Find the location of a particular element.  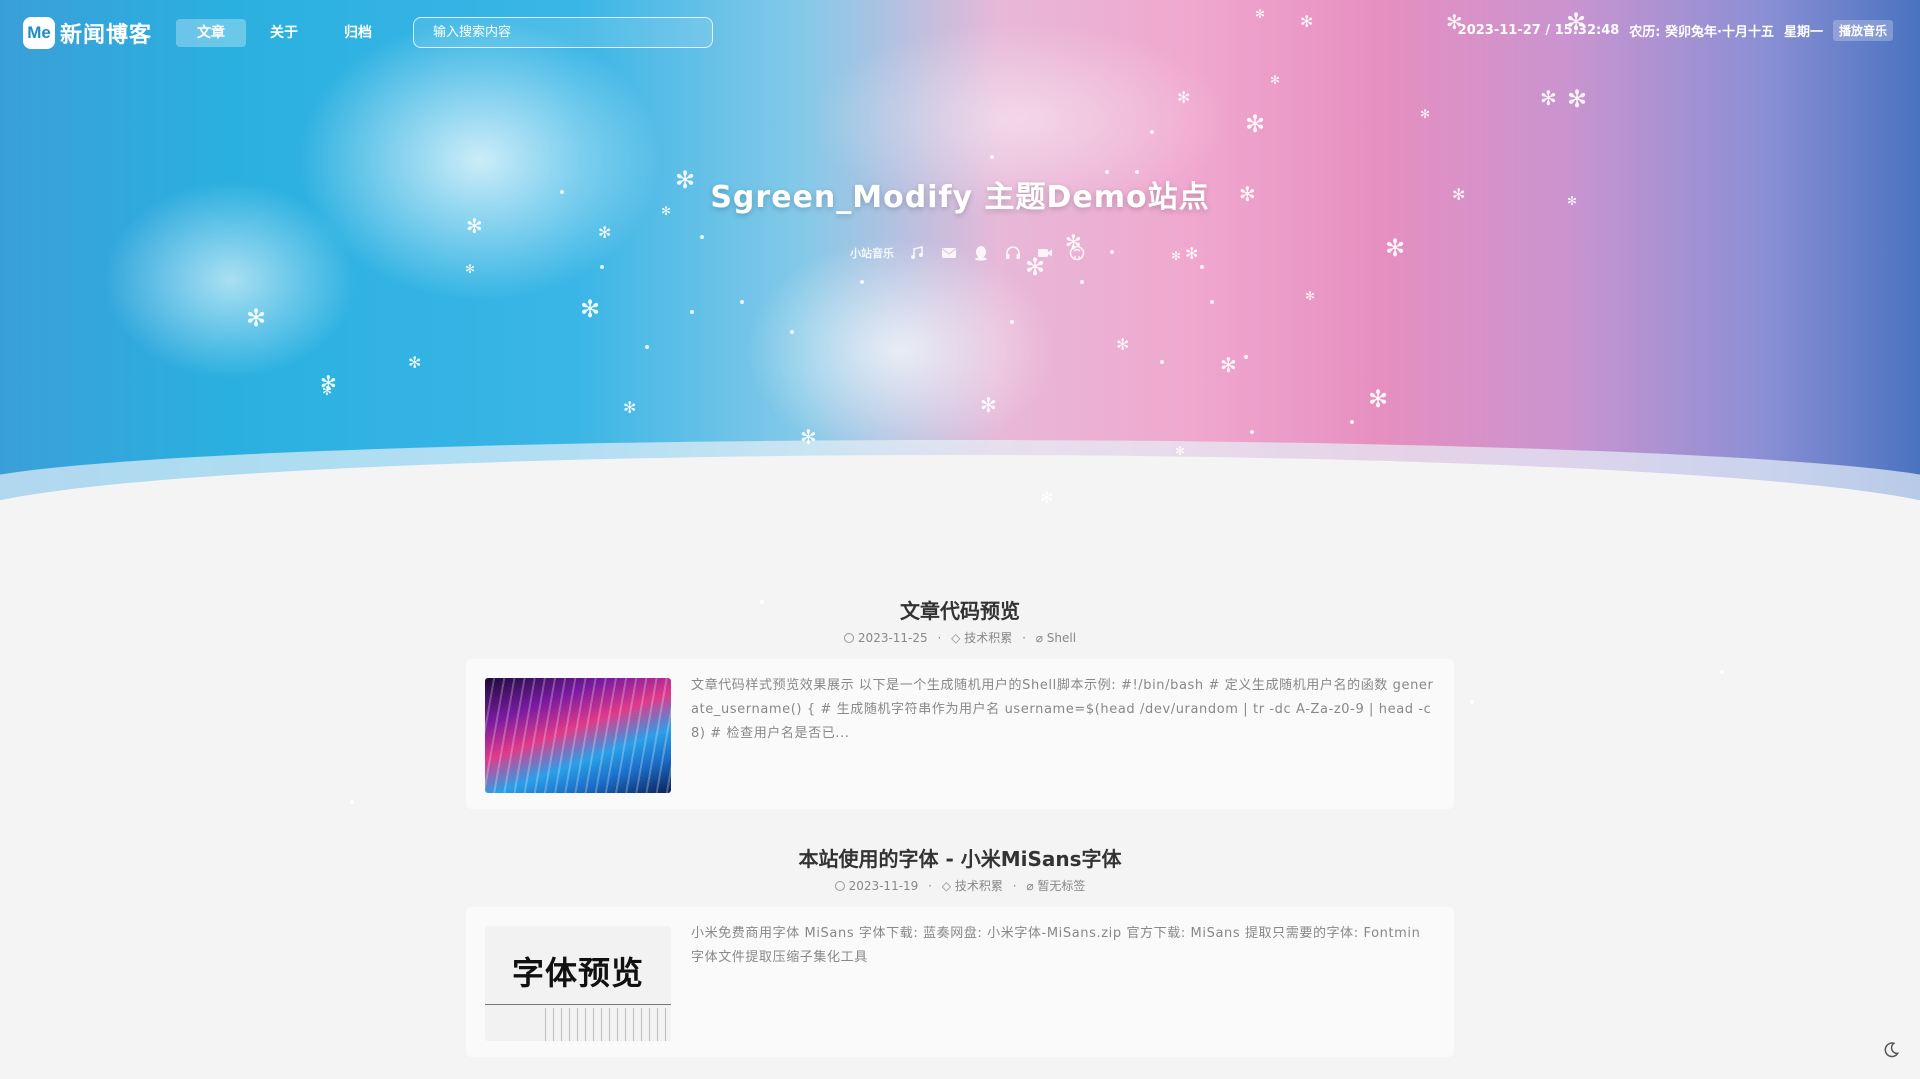

music-icon is located at coordinates (917, 253).